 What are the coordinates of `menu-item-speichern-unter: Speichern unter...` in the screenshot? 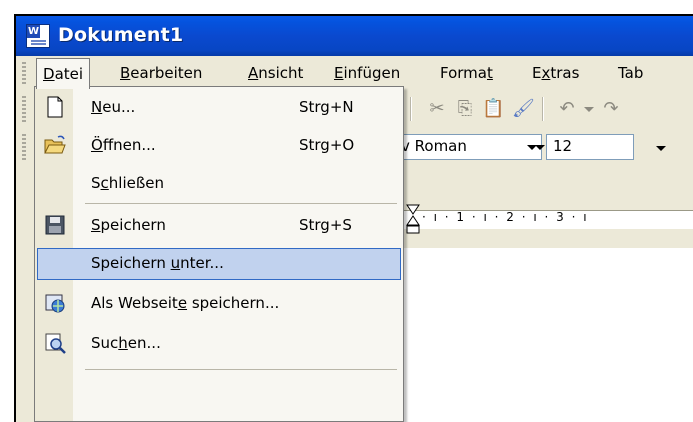 It's located at (219, 264).